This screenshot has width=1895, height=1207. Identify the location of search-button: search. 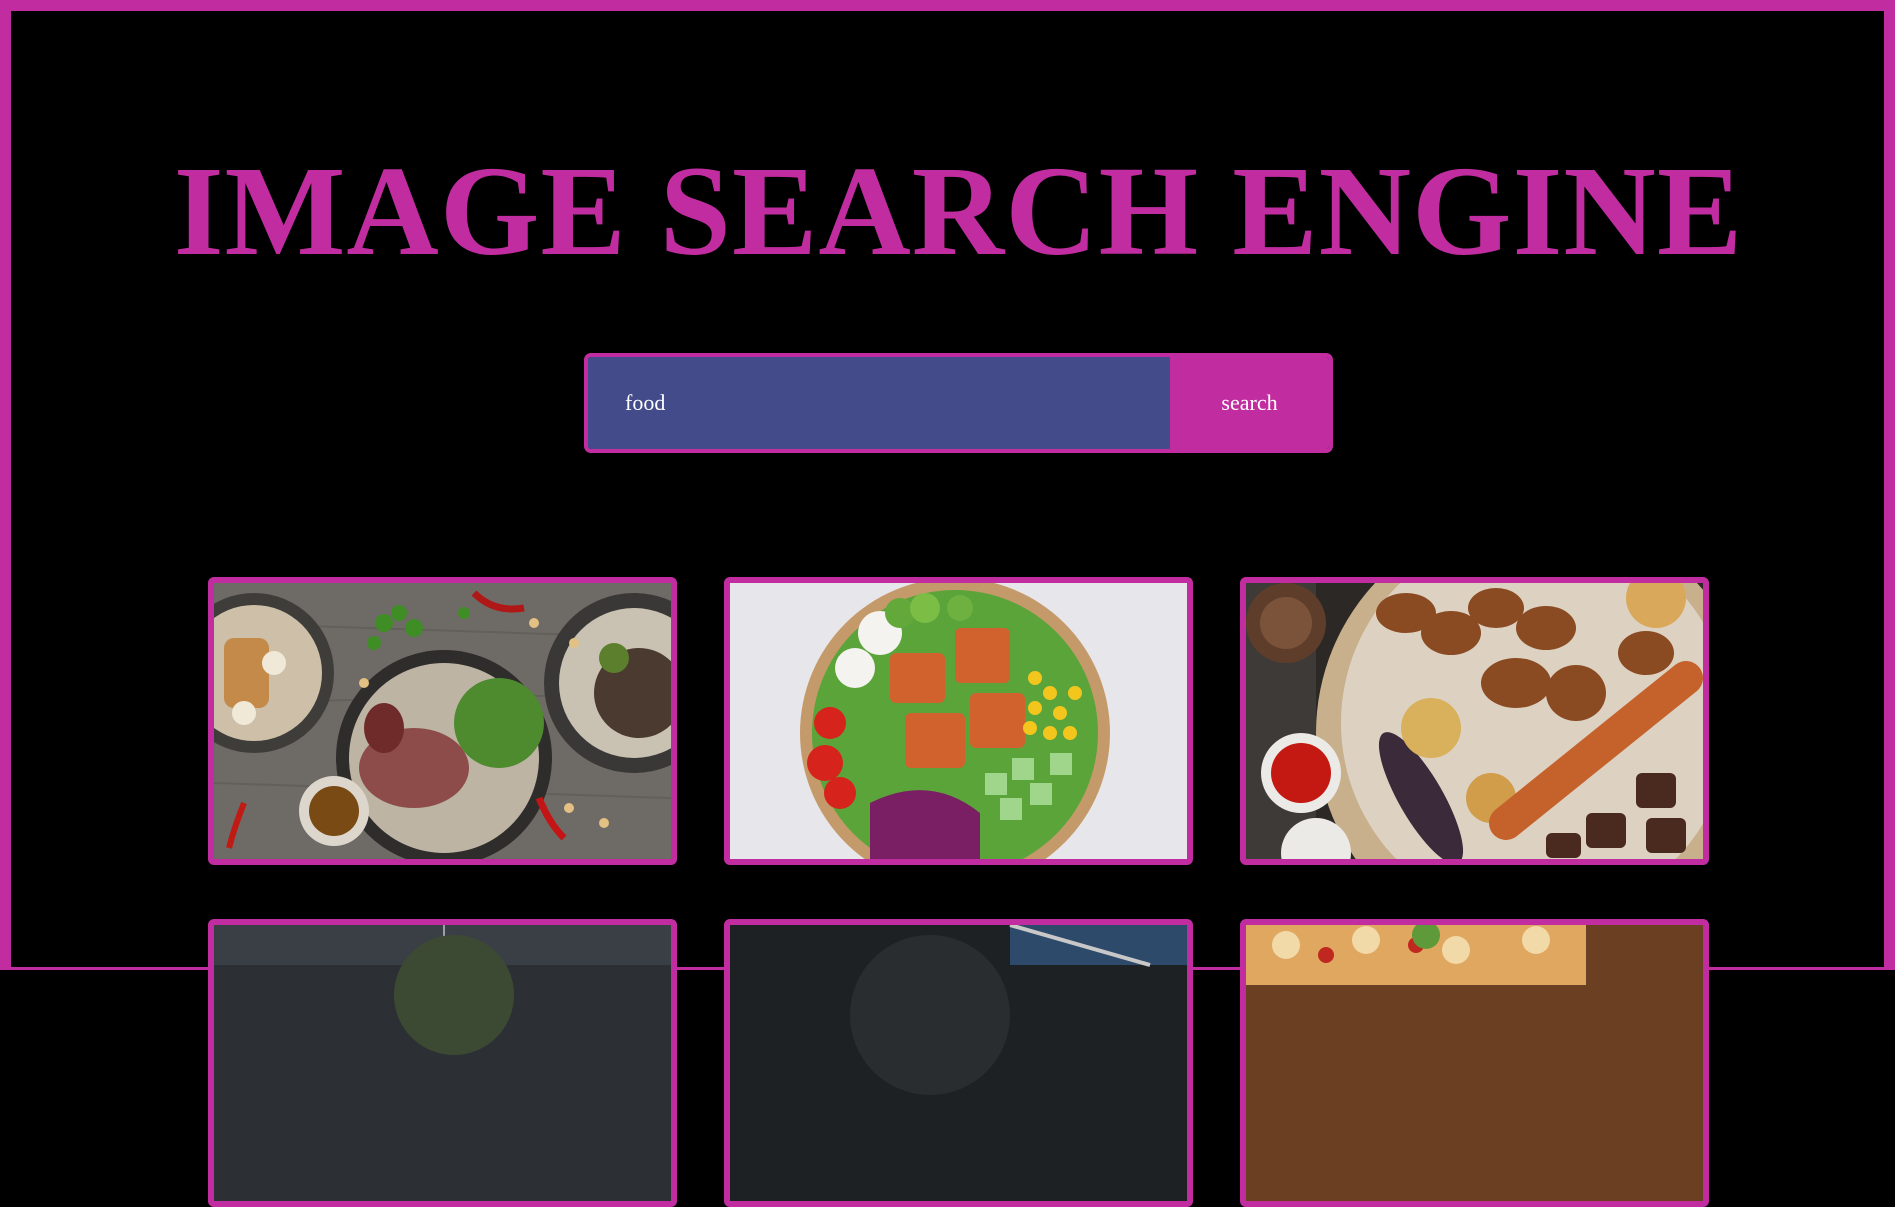
(1249, 403).